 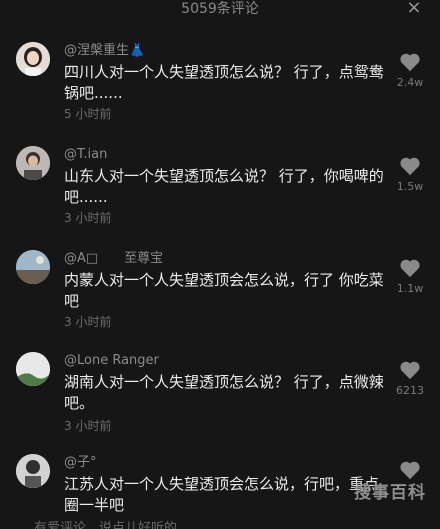 What do you see at coordinates (222, 494) in the screenshot?
I see `comment-text: 江苏人对一个人失望透顶会怎么说，行吧，重点圈一半吧` at bounding box center [222, 494].